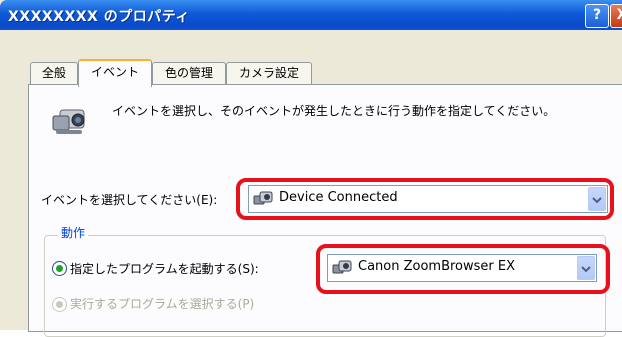 Image resolution: width=622 pixels, height=337 pixels. What do you see at coordinates (311, 15) in the screenshot?
I see `title-bar: XXXXXXXX のプロパティ ? X` at bounding box center [311, 15].